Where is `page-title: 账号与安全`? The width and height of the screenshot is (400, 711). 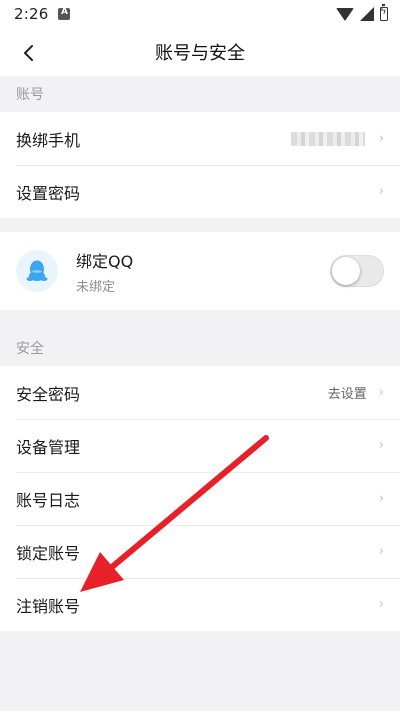
page-title: 账号与安全 is located at coordinates (200, 53).